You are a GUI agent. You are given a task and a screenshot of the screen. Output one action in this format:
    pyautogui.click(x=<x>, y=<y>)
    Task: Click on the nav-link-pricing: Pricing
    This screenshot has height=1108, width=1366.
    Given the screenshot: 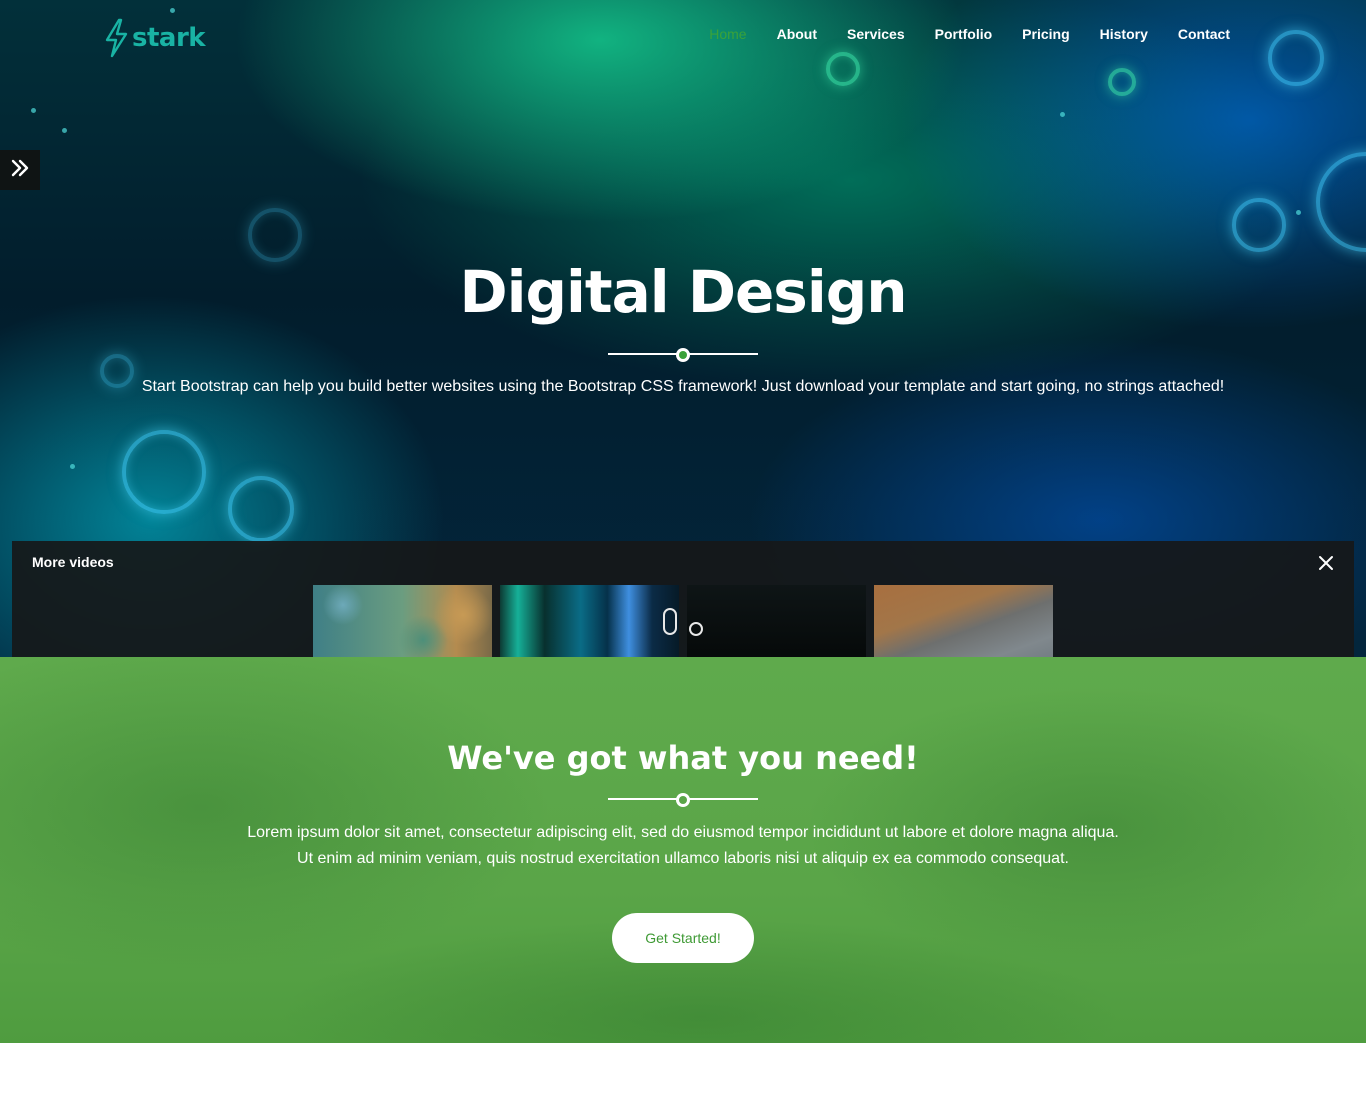 What is the action you would take?
    pyautogui.click(x=1045, y=34)
    